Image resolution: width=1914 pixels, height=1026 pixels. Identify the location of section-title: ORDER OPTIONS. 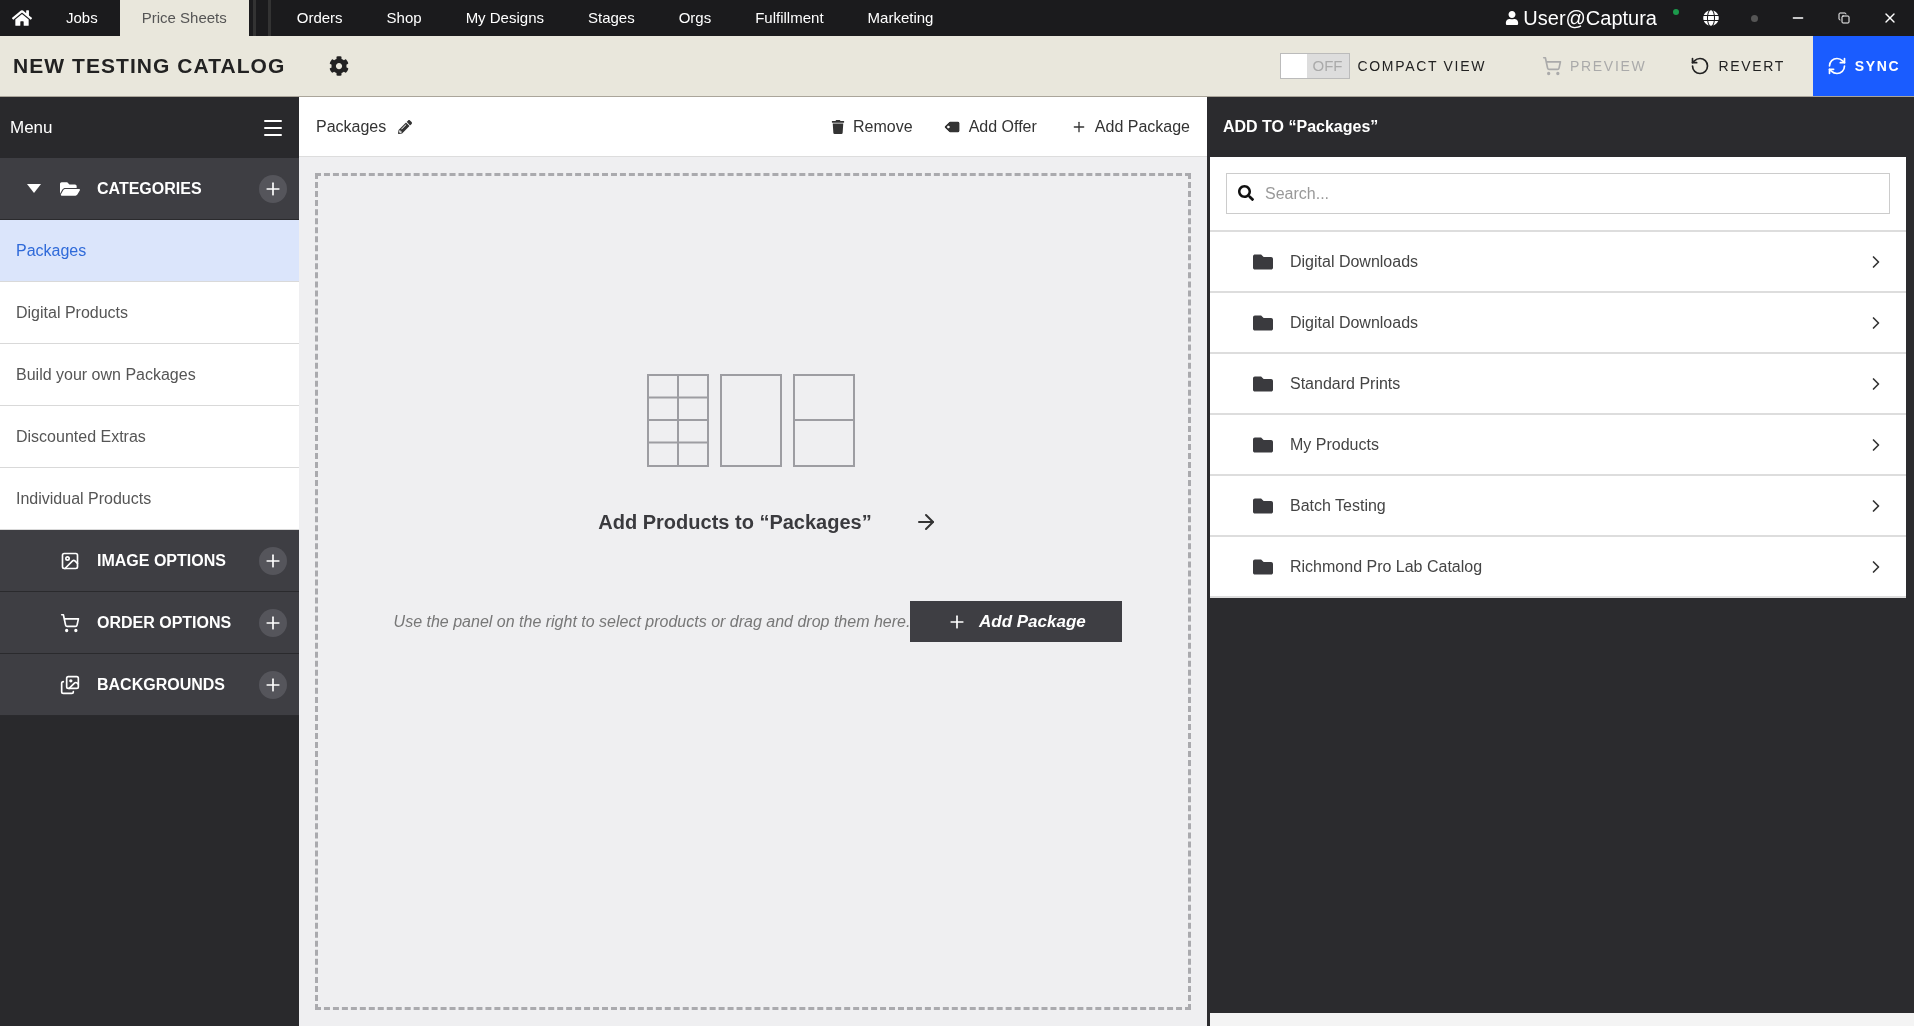
(165, 622).